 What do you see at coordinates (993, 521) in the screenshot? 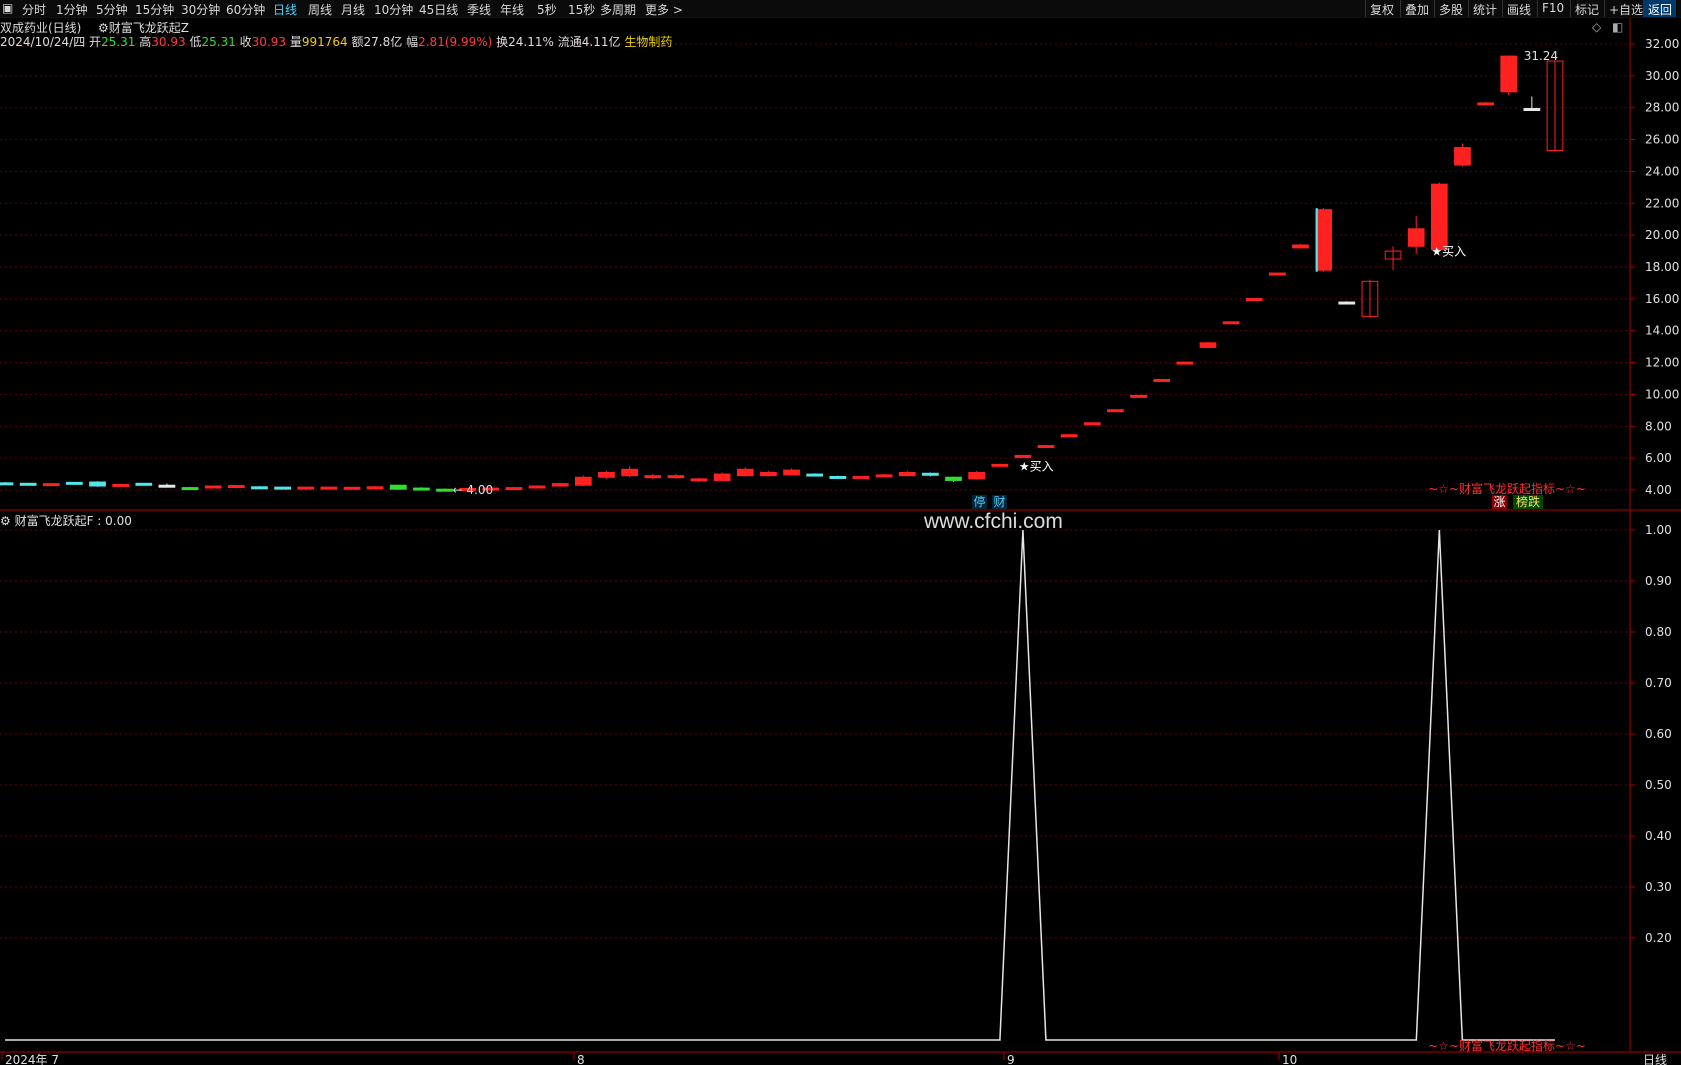
I see `watermark: www.cfchi.com` at bounding box center [993, 521].